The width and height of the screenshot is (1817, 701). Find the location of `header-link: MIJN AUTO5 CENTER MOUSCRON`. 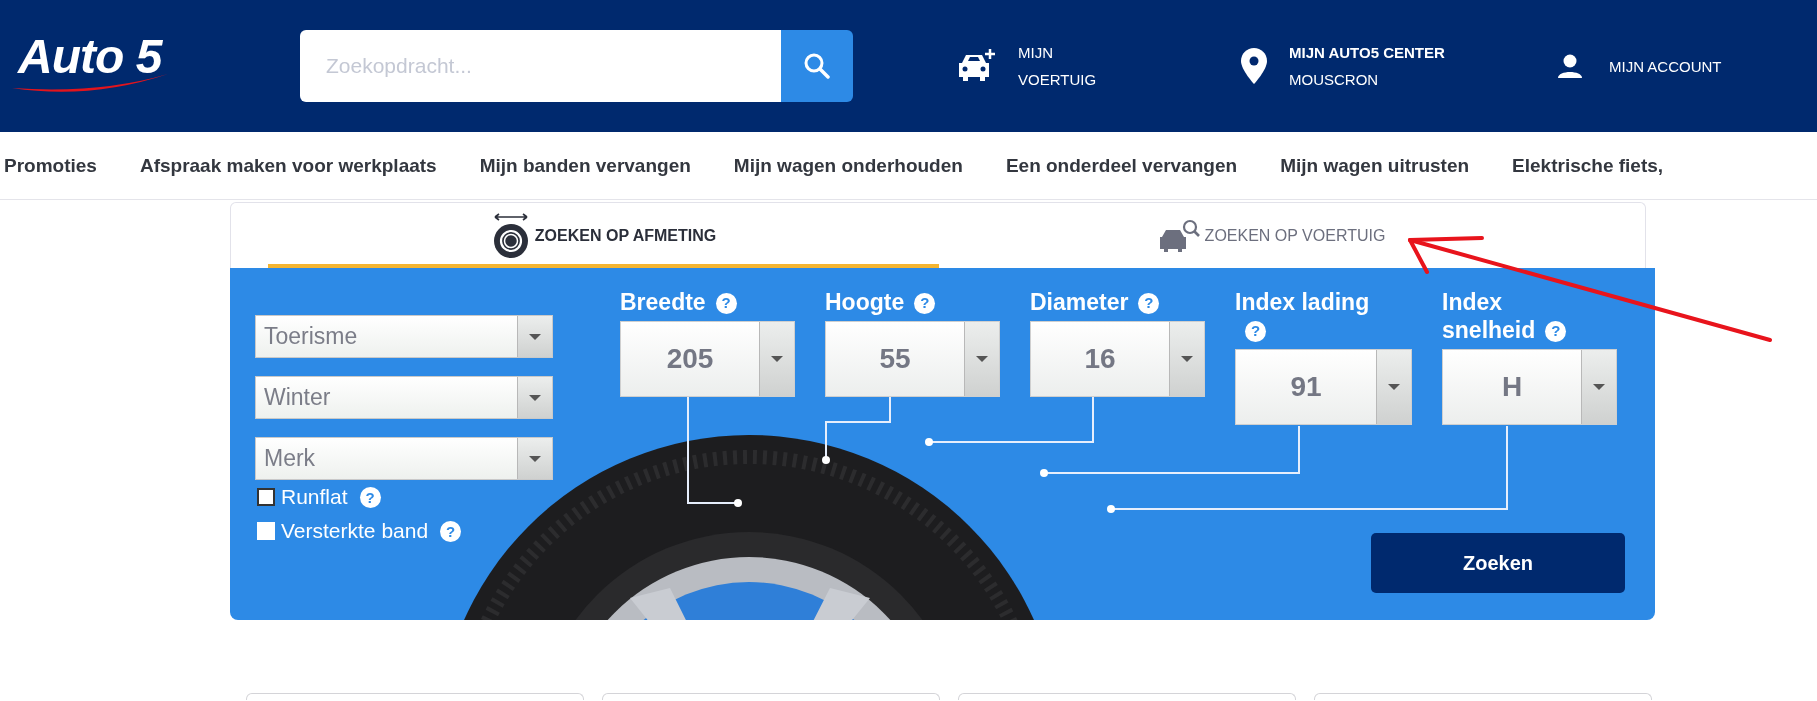

header-link: MIJN AUTO5 CENTER MOUSCRON is located at coordinates (1367, 66).